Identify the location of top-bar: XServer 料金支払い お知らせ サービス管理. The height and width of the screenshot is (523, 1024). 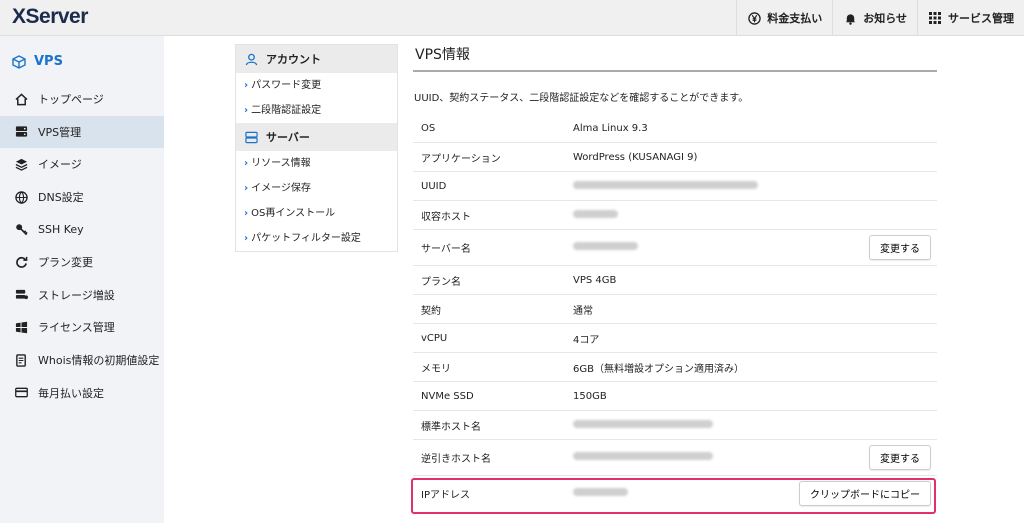
(512, 18).